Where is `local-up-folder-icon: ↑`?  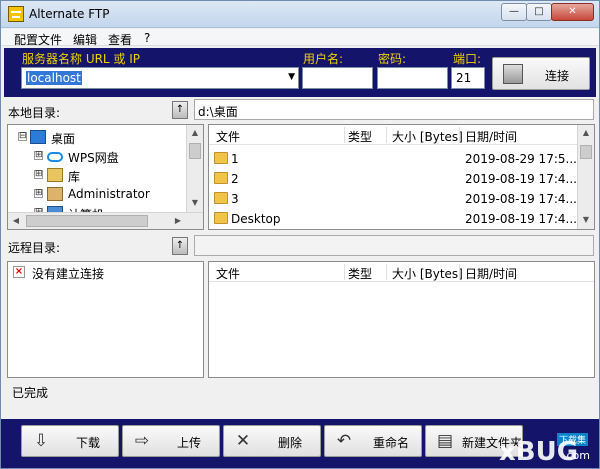 local-up-folder-icon: ↑ is located at coordinates (180, 110).